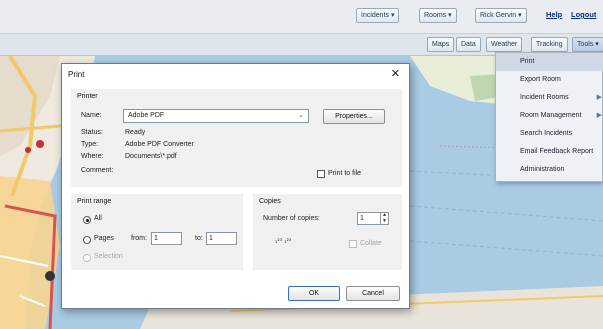  What do you see at coordinates (353, 244) in the screenshot?
I see `collate-checkbox` at bounding box center [353, 244].